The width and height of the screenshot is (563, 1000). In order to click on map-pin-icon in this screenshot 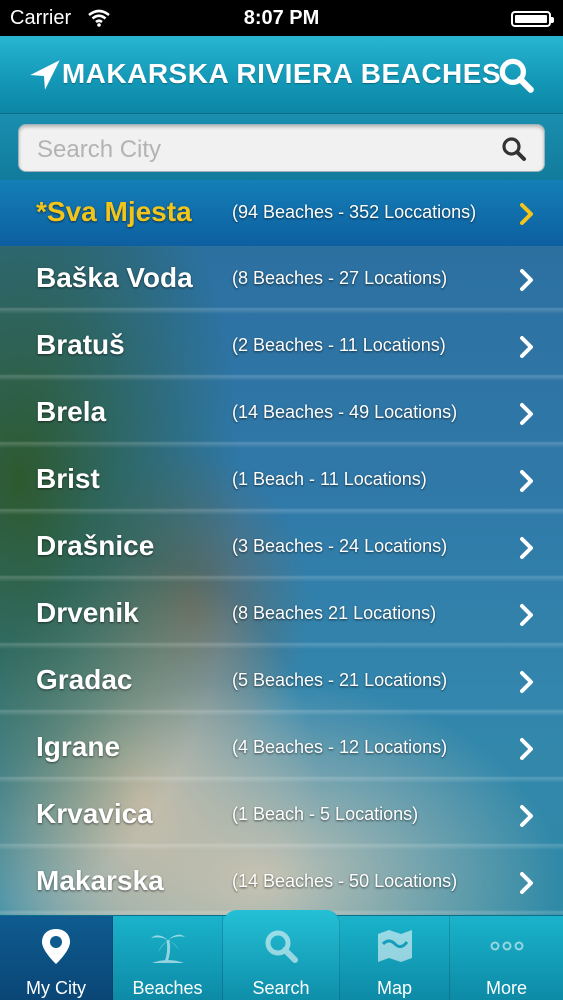, I will do `click(56, 946)`.